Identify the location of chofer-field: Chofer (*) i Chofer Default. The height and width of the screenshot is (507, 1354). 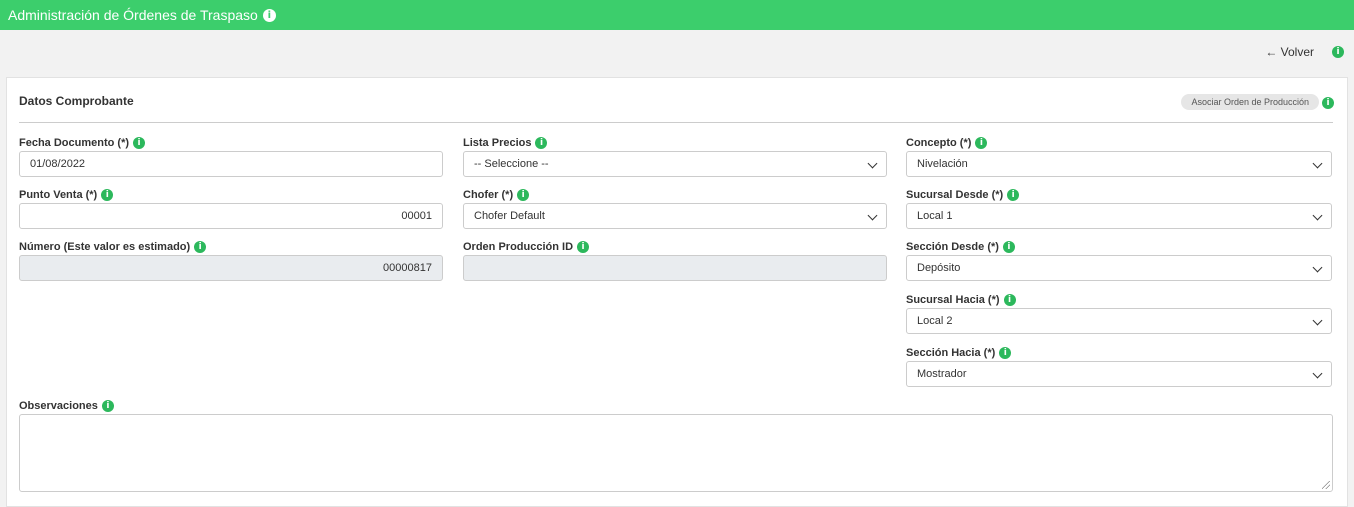
(675, 208).